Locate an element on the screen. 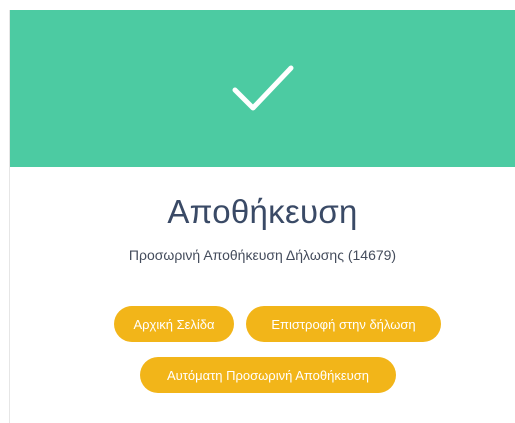 This screenshot has height=423, width=515. checkmark-icon is located at coordinates (262, 87).